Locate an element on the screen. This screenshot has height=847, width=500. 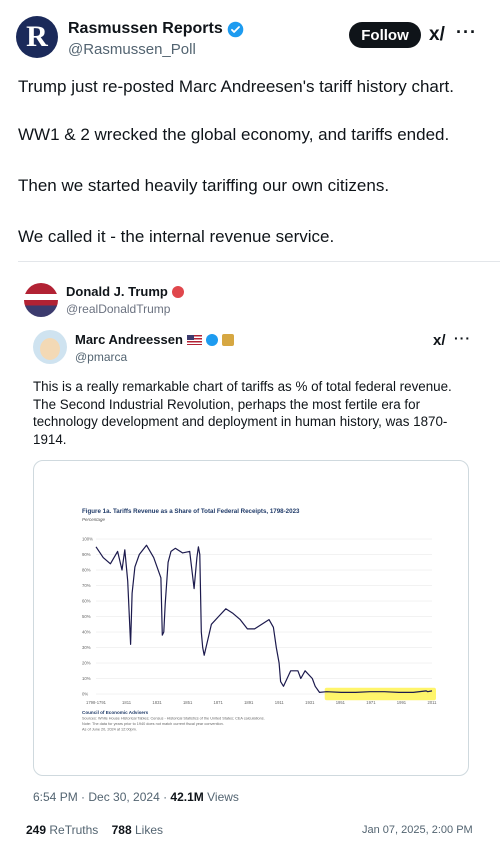
display-name: Donald J. Trump is located at coordinates (125, 291).